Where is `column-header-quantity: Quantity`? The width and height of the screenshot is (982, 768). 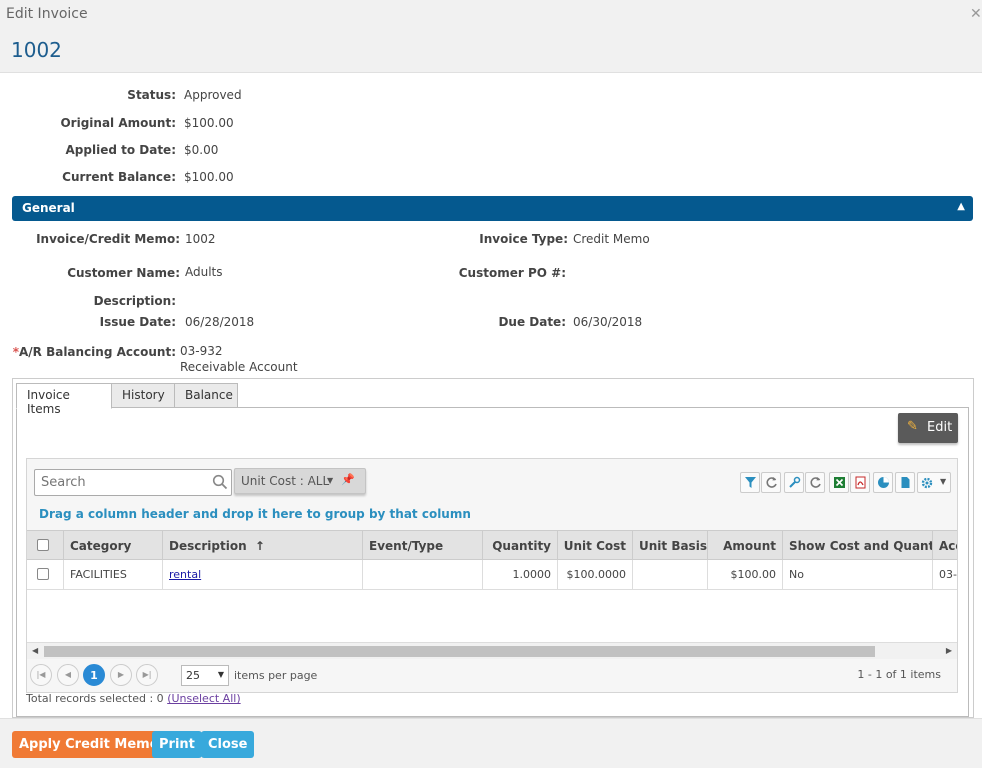
column-header-quantity: Quantity is located at coordinates (519, 545).